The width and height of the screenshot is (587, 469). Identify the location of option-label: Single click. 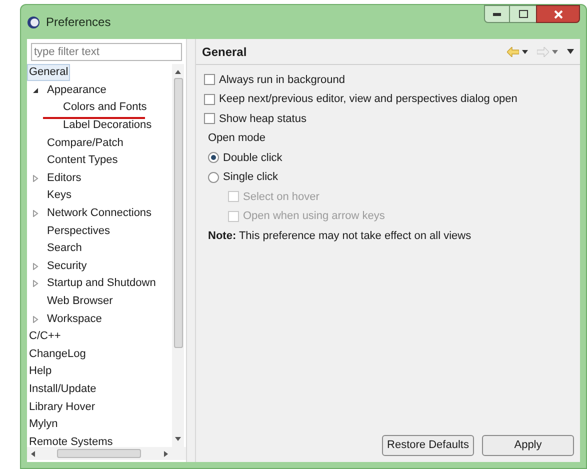
(250, 177).